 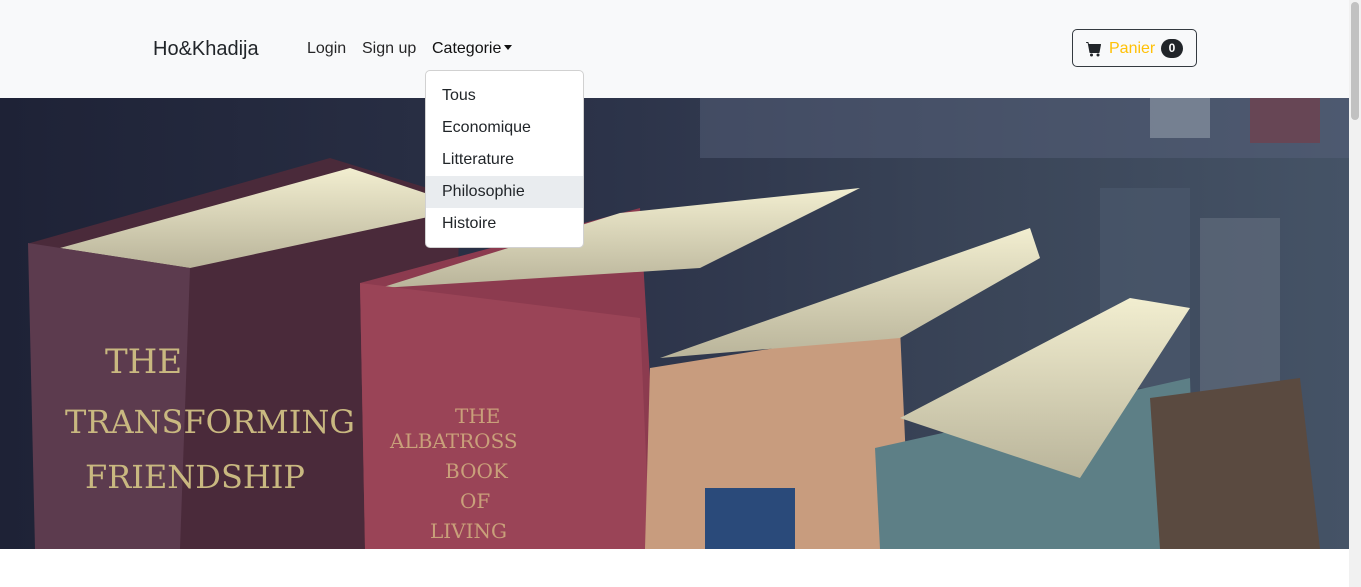 I want to click on book-2-title-line-3: BOOK, so click(x=477, y=471).